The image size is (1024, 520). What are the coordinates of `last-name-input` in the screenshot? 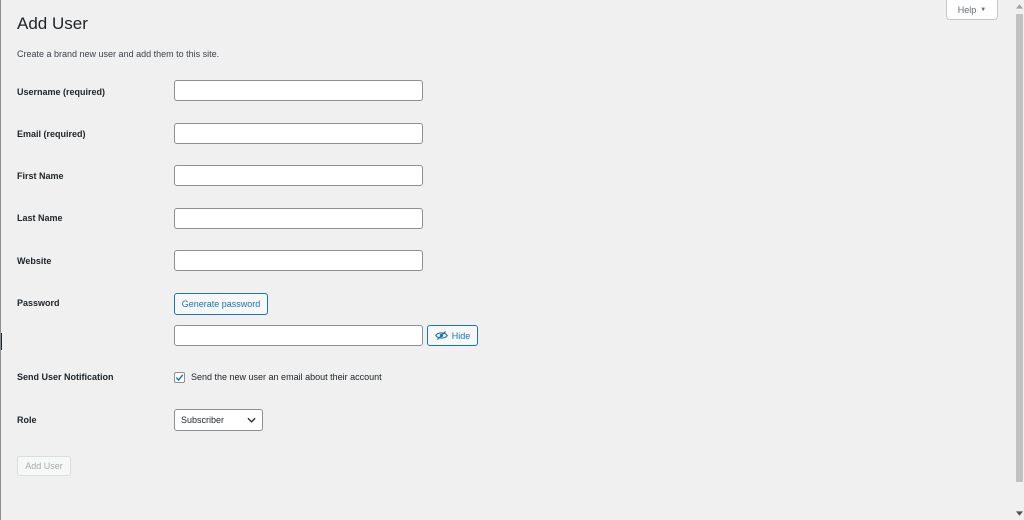 It's located at (298, 218).